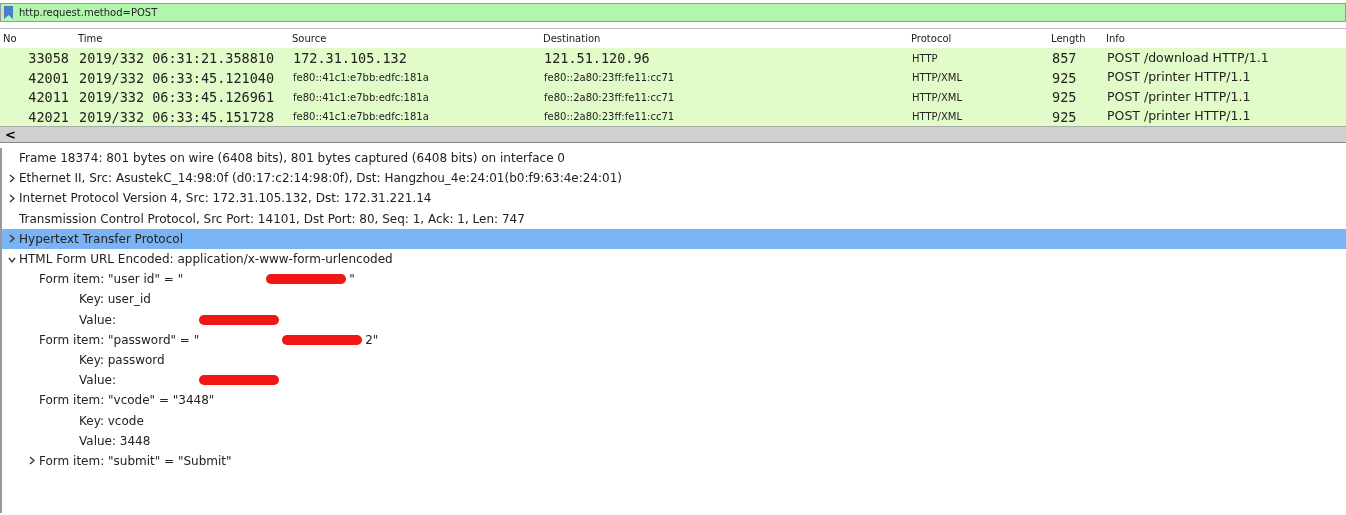 The height and width of the screenshot is (515, 1346). What do you see at coordinates (48, 117) in the screenshot?
I see `table-cell-text: 42021` at bounding box center [48, 117].